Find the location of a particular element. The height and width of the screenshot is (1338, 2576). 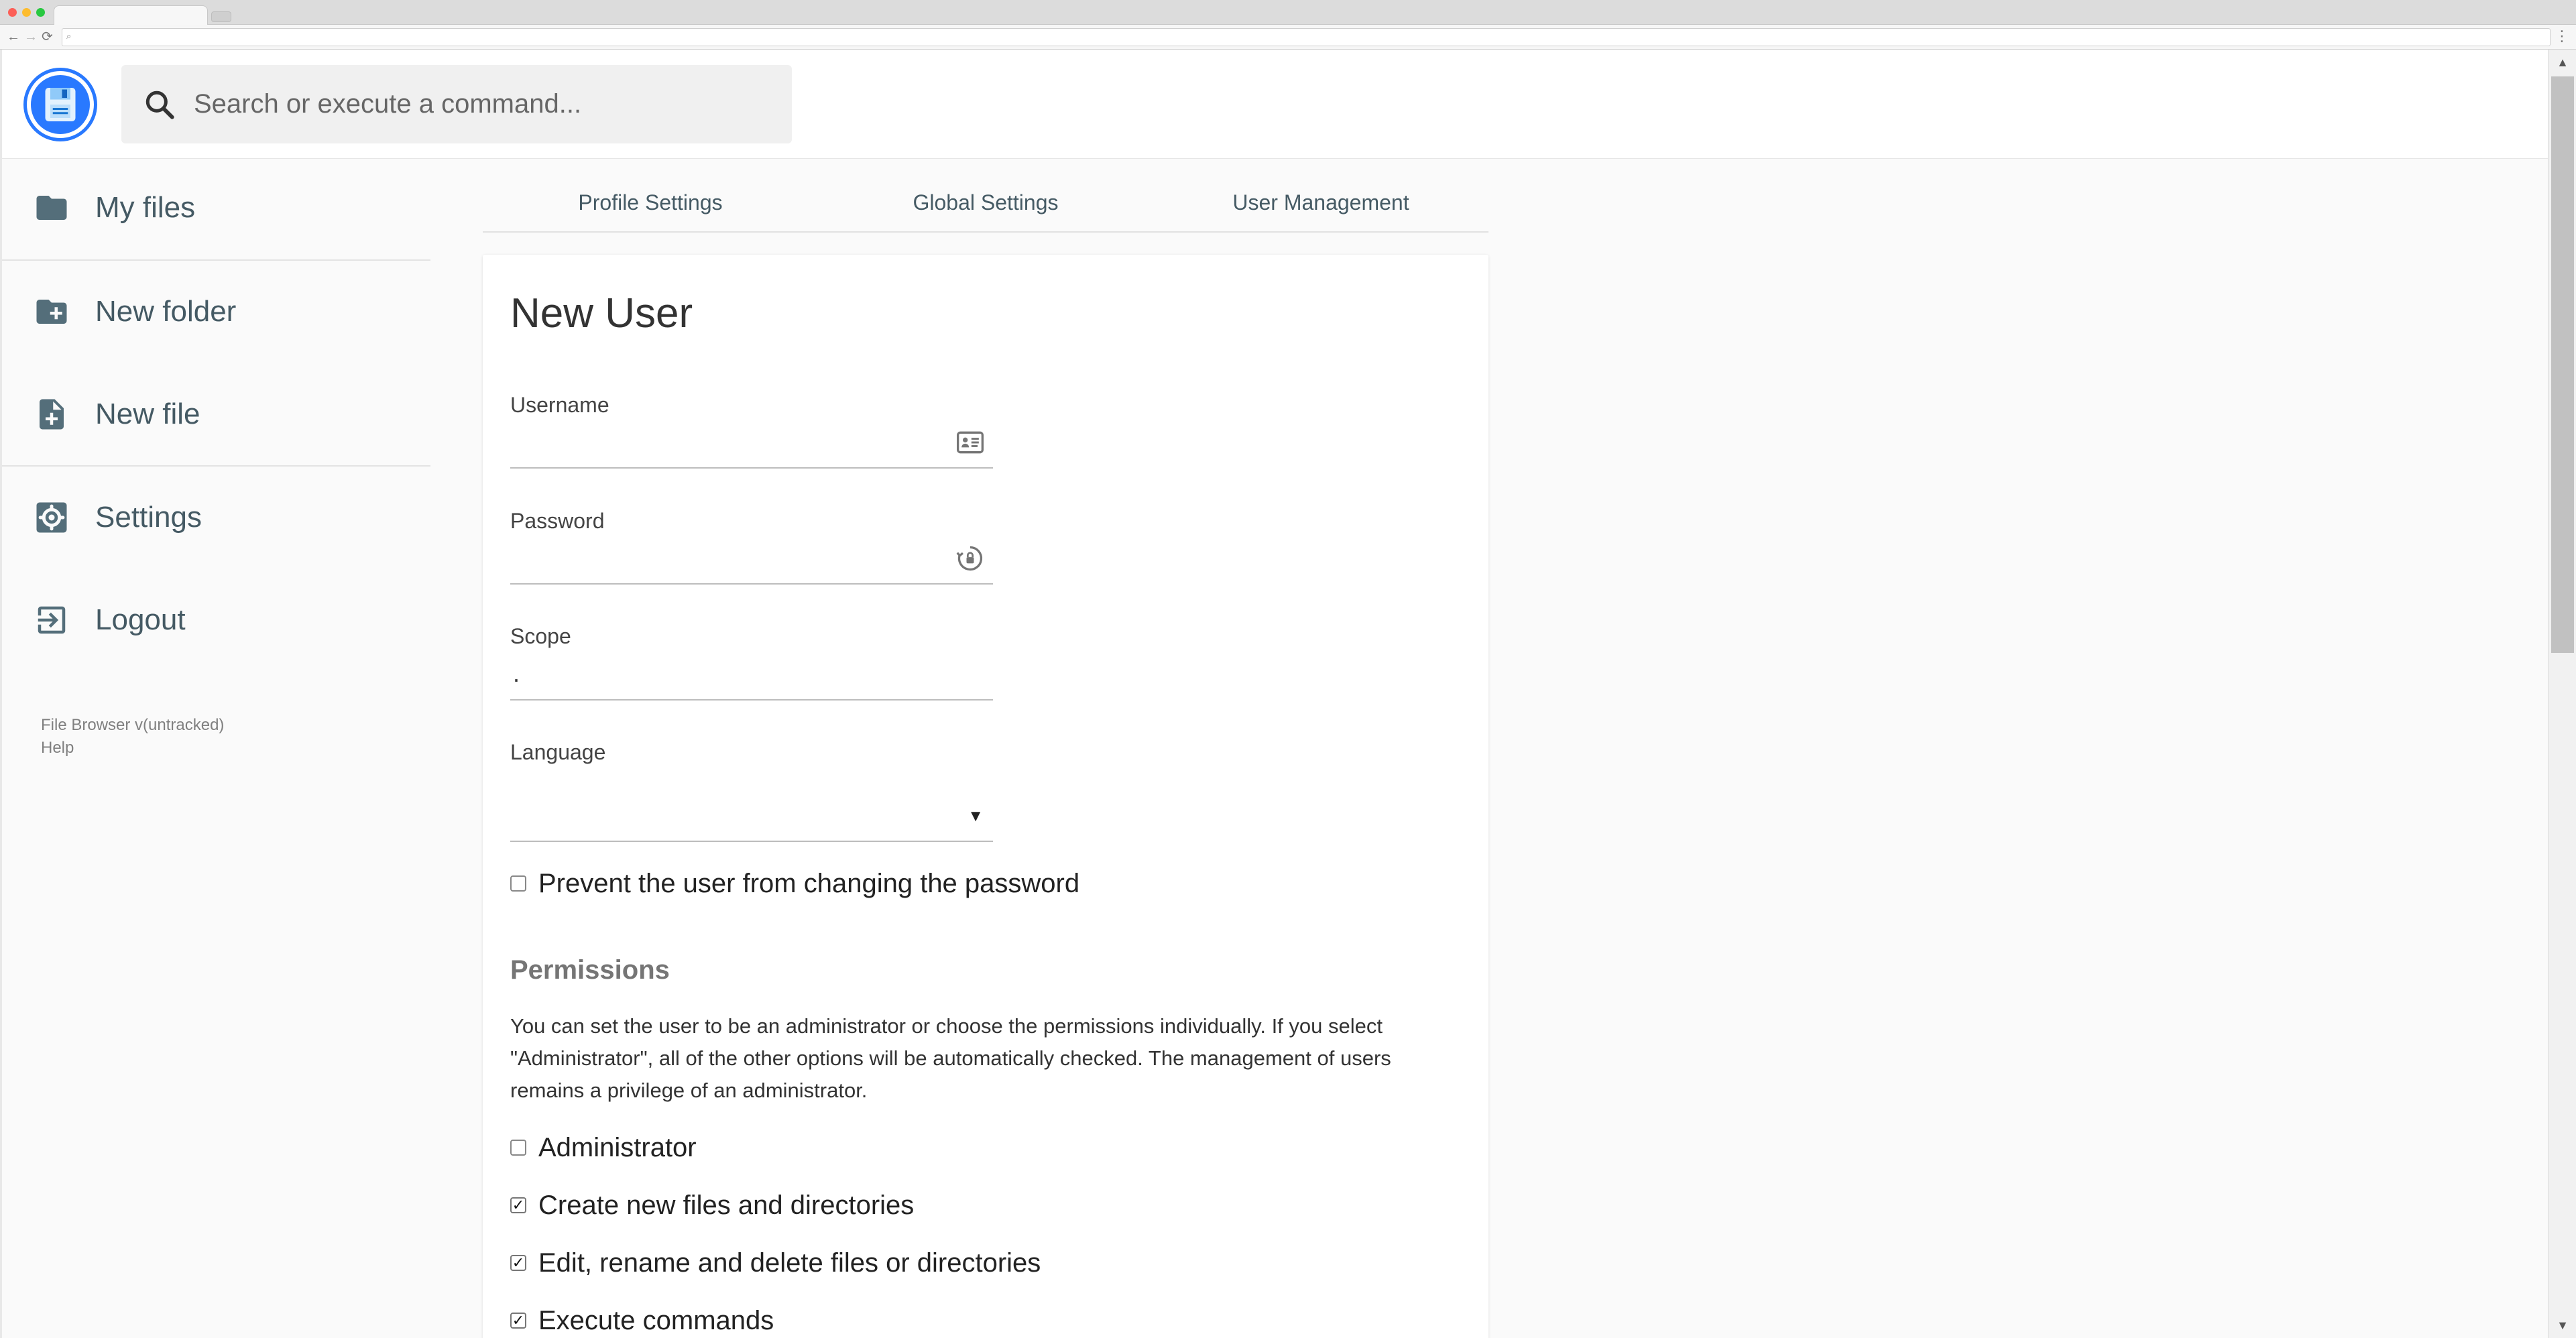

close-window-button is located at coordinates (12, 12).